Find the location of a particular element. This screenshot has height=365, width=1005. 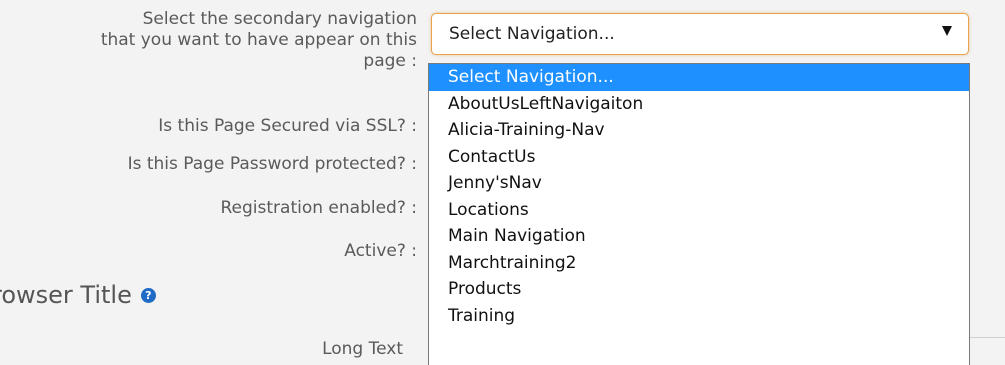

browser-title-heading: rowser Title ? is located at coordinates (78, 295).